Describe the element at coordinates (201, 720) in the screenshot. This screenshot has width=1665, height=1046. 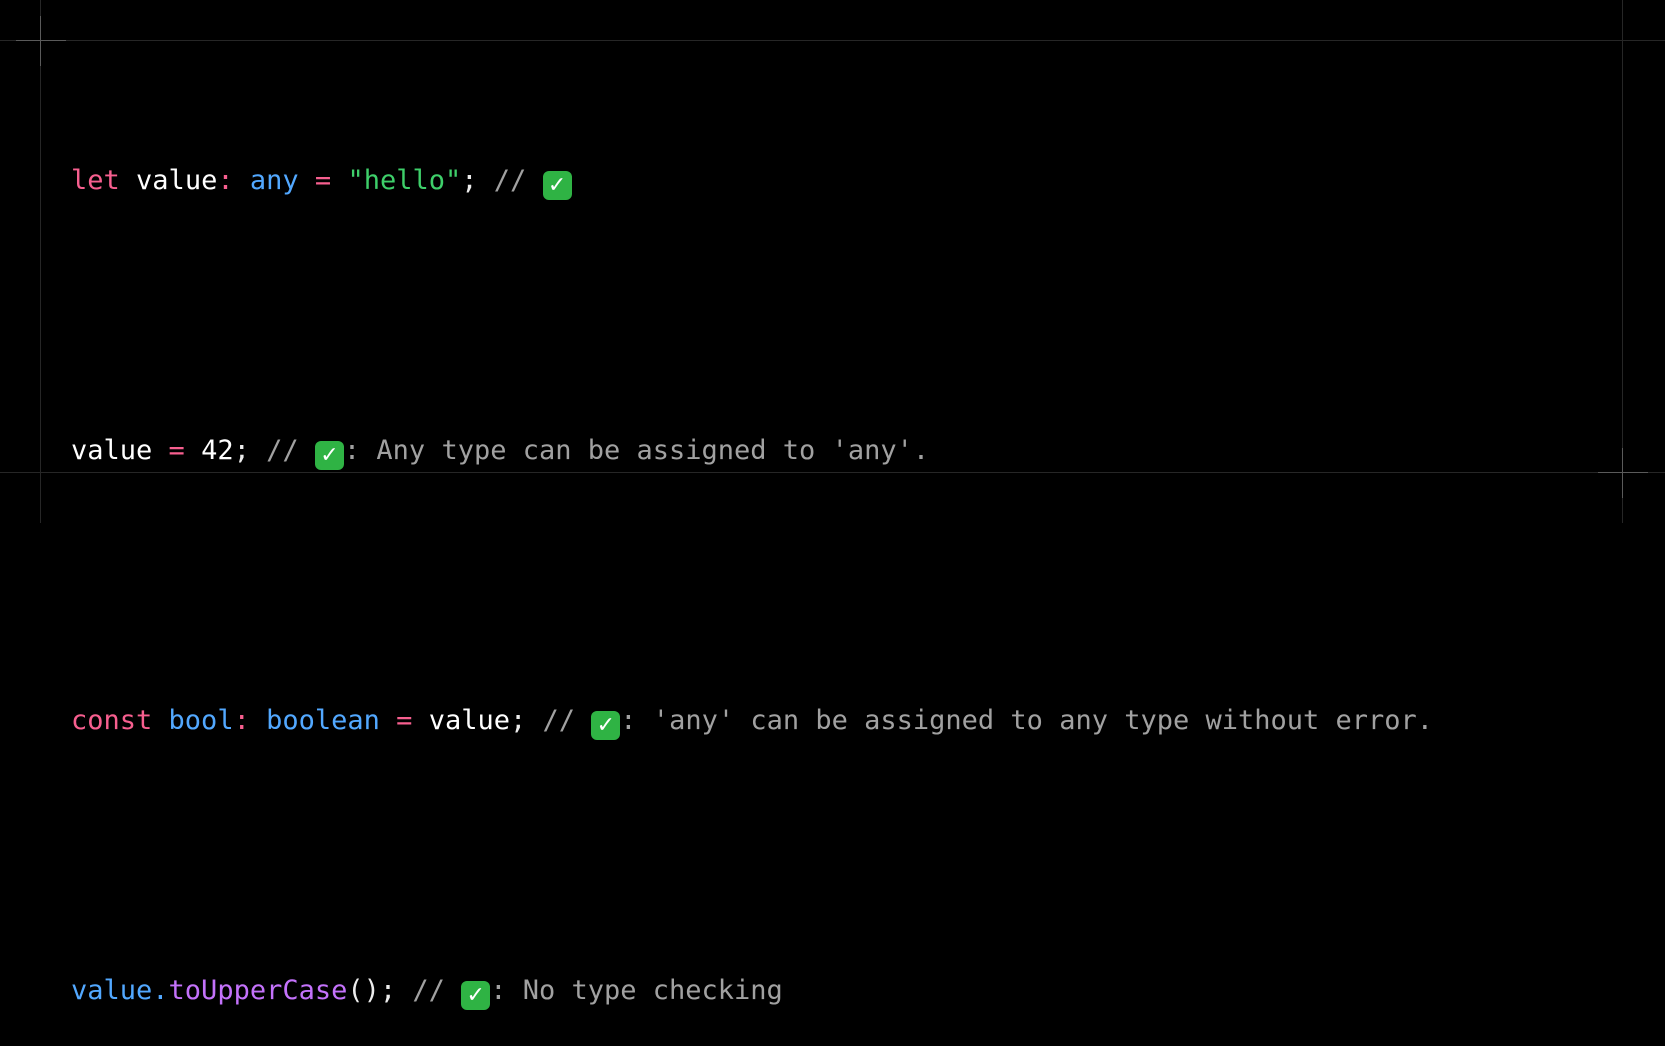
I see `variable-name: bool` at that location.